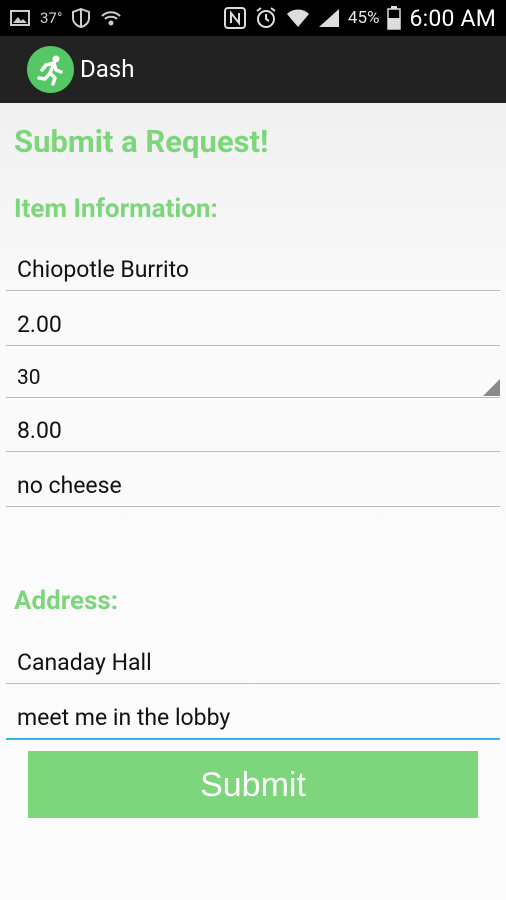 This screenshot has height=900, width=506. Describe the element at coordinates (29, 378) in the screenshot. I see `quantity-value: 30` at that location.